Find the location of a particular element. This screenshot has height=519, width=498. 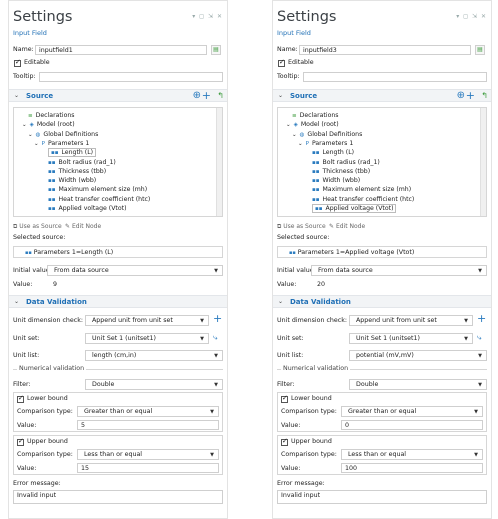

lower-value-input: 0 is located at coordinates (412, 425).